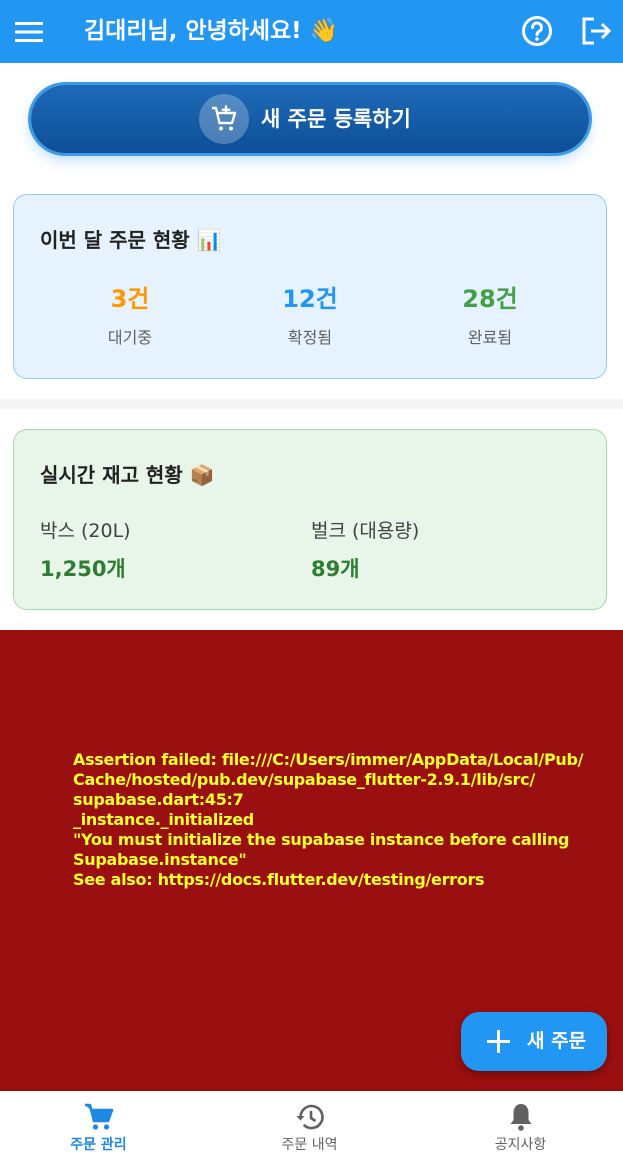 The height and width of the screenshot is (1158, 623). I want to click on new-order-register-label: 새 주문 등록하기, so click(336, 119).